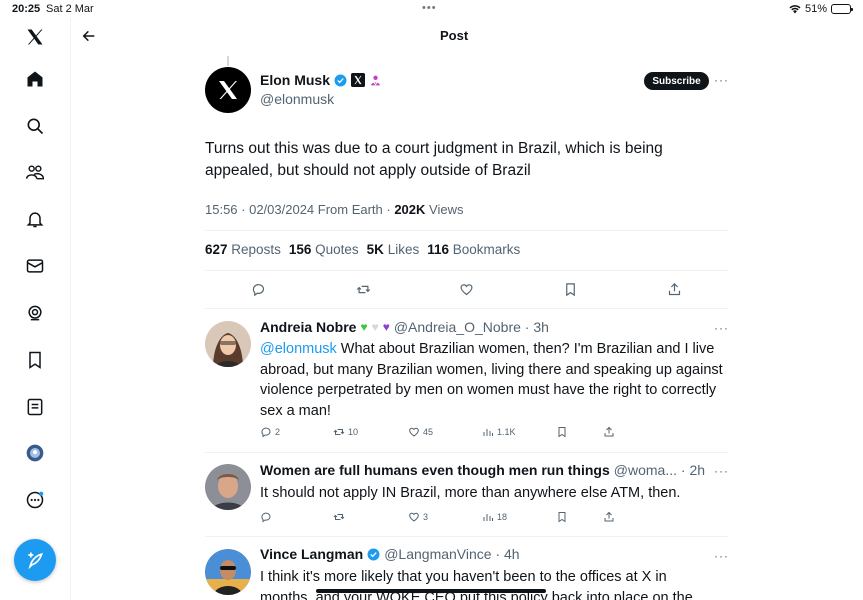 This screenshot has height=600, width=863. I want to click on reply-reply-button, so click(267, 517).